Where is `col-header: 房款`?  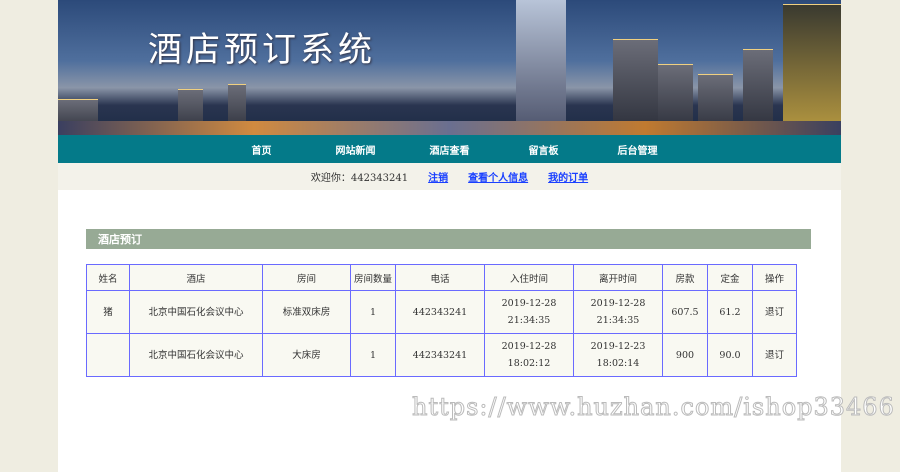
col-header: 房款 is located at coordinates (685, 277).